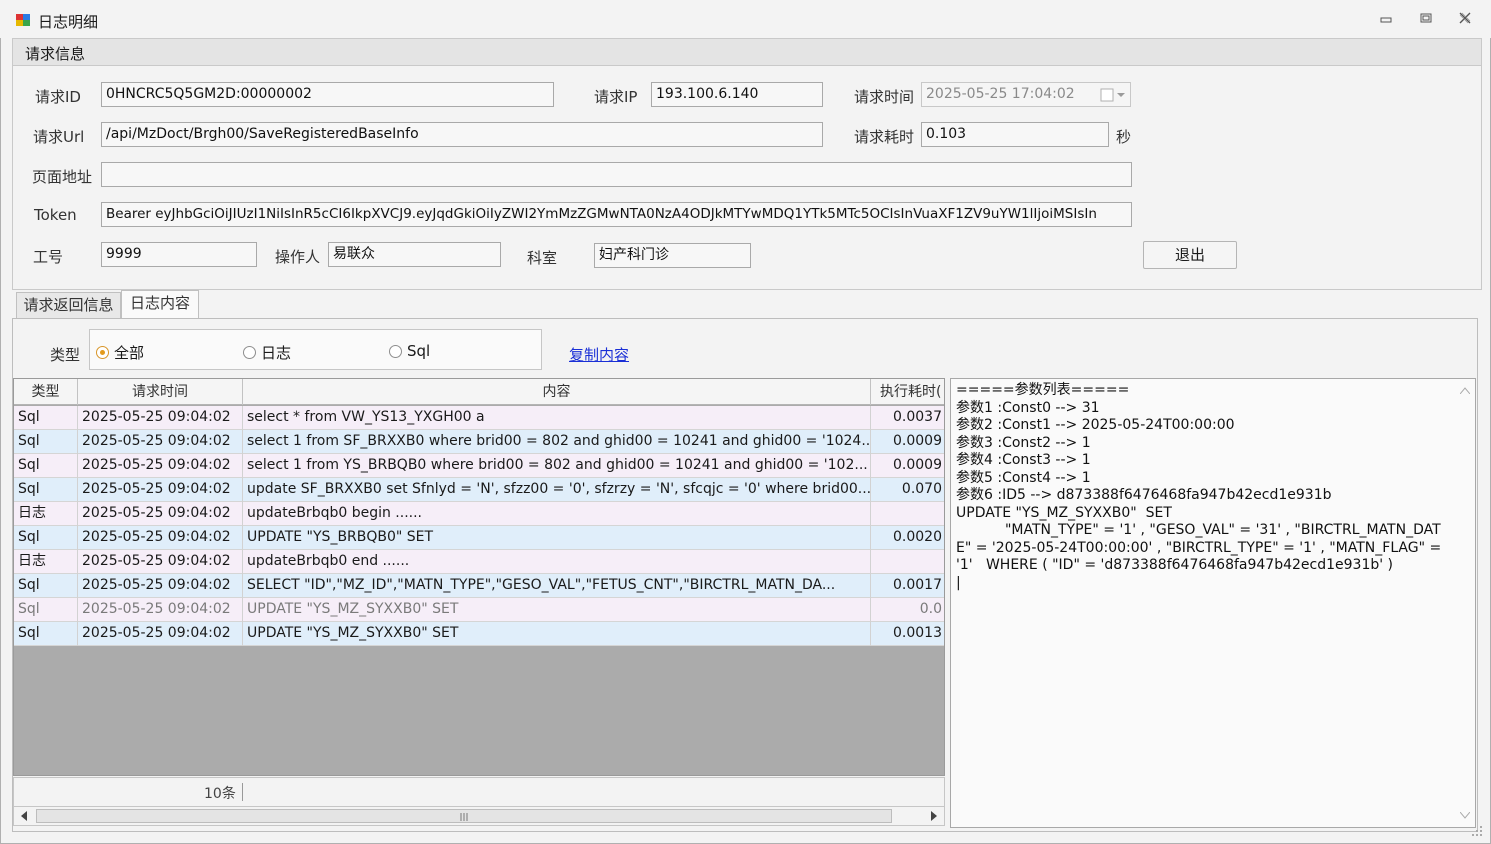  I want to click on request-url-label: 请求Url, so click(59, 137).